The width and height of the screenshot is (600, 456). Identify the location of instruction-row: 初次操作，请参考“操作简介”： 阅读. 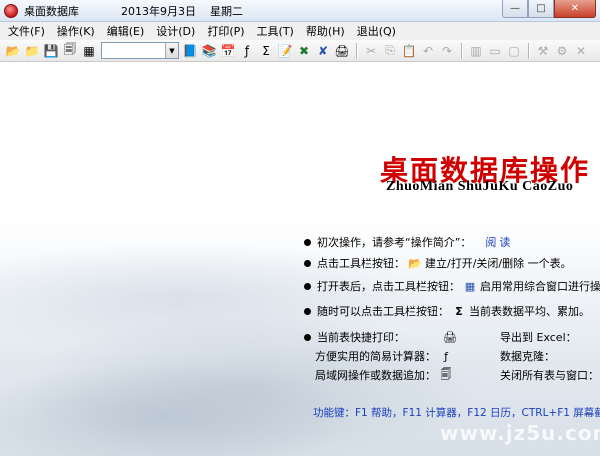
(408, 242).